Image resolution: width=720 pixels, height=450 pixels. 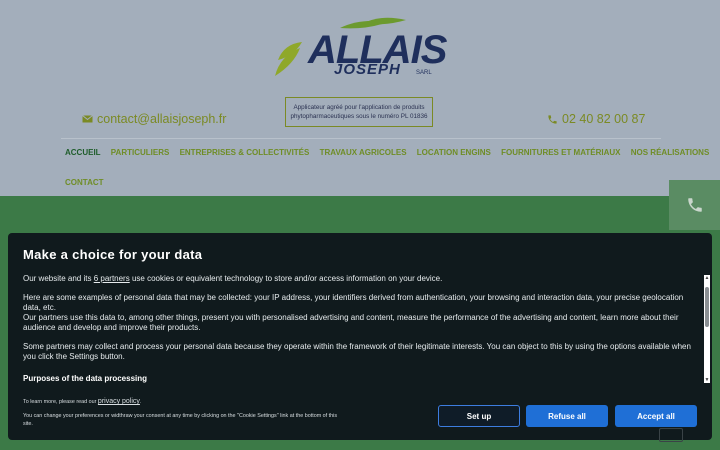 What do you see at coordinates (83, 152) in the screenshot?
I see `nav-item-accueil: ACCUEIL` at bounding box center [83, 152].